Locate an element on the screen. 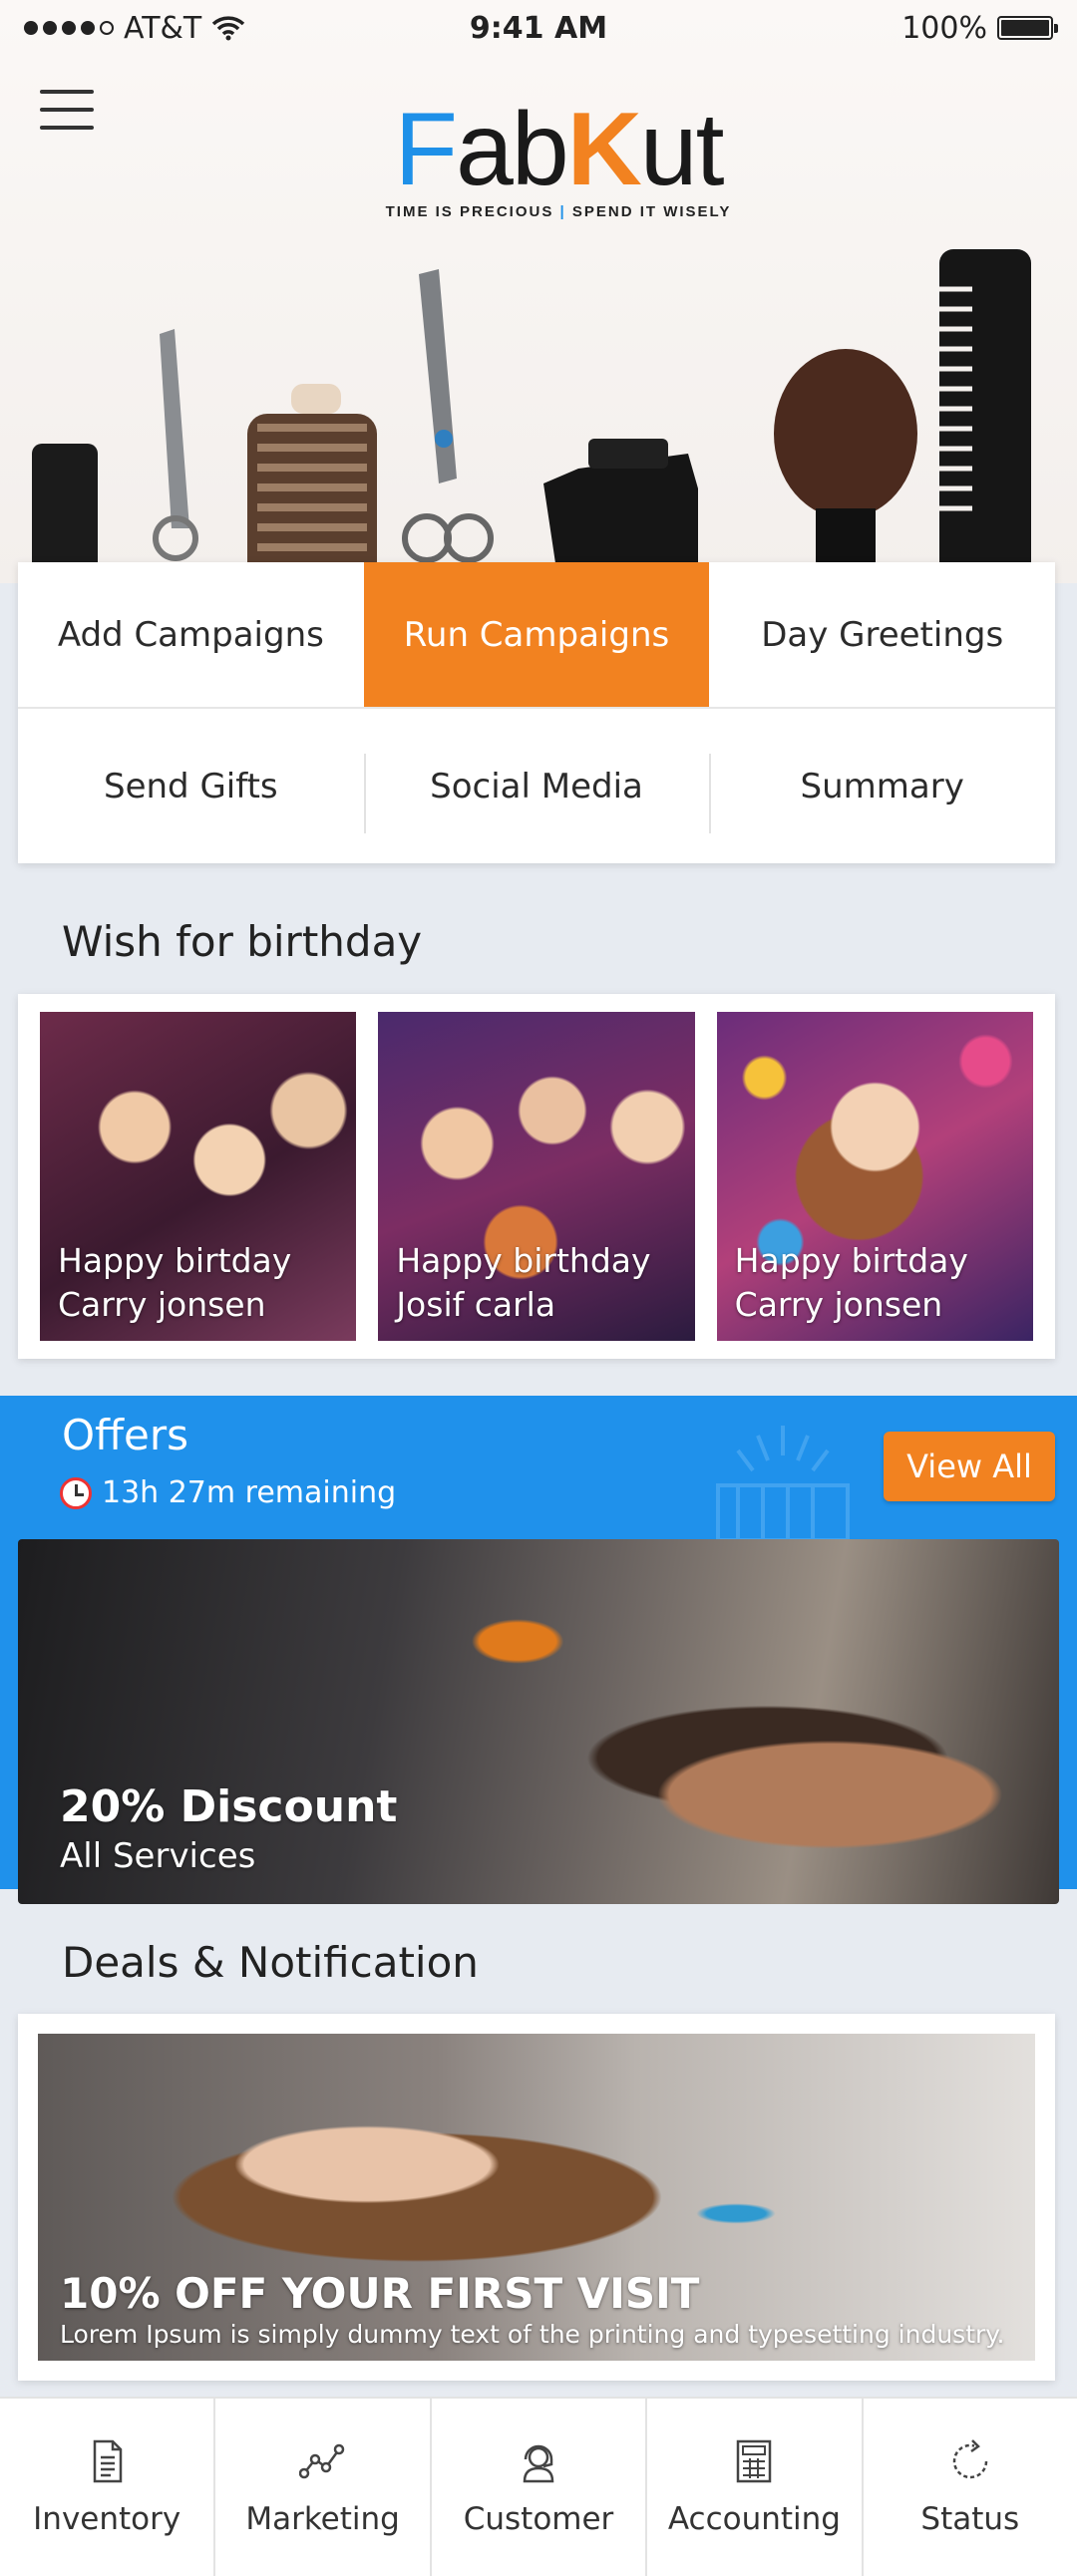 This screenshot has height=2576, width=1077. tab-send-gifts: Send Gifts is located at coordinates (191, 786).